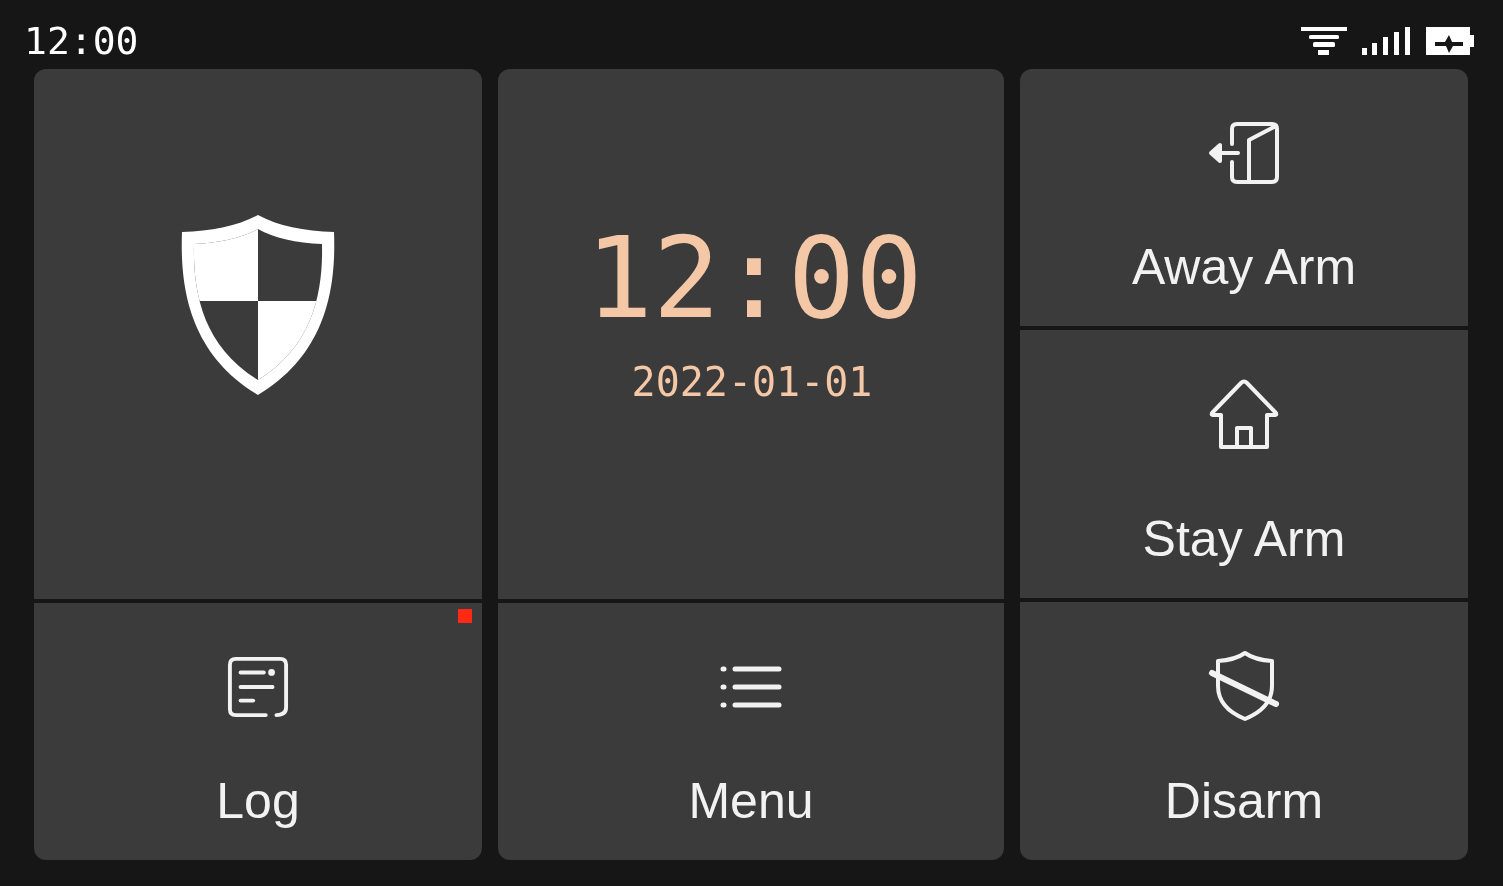 The width and height of the screenshot is (1503, 886). I want to click on wifi-icon, so click(1324, 41).